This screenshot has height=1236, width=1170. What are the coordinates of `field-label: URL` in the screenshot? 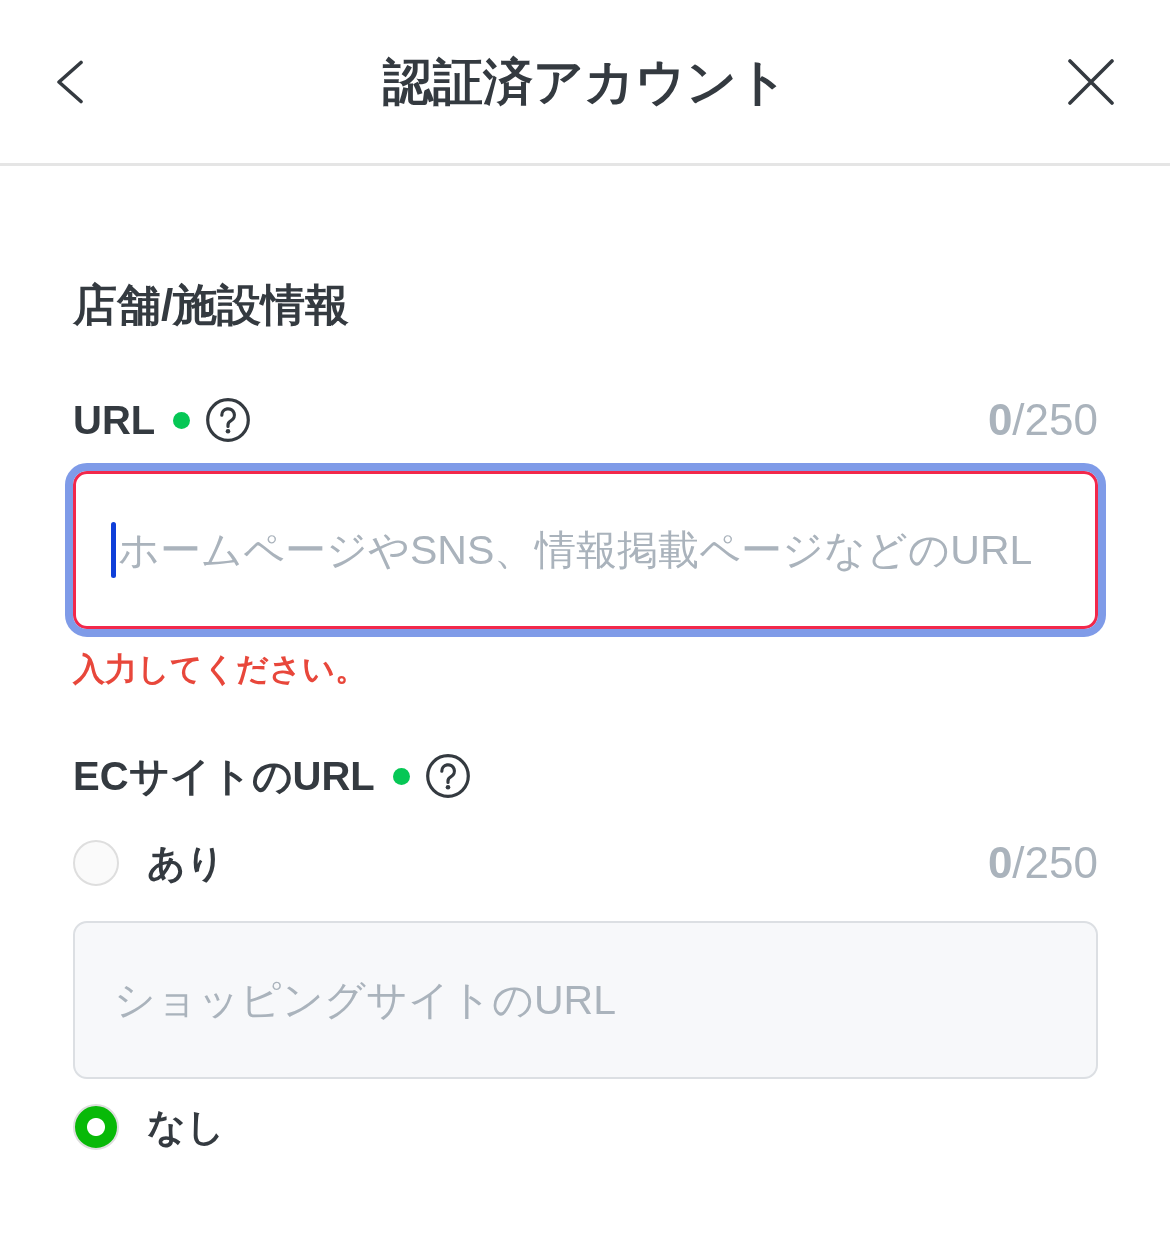 It's located at (114, 420).